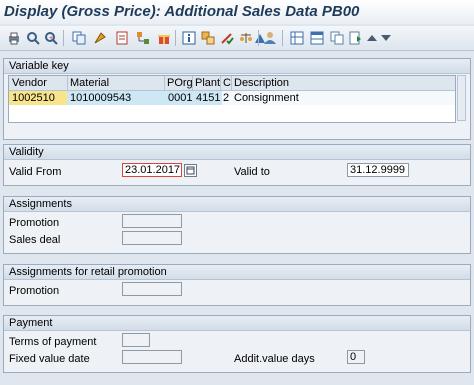  Describe the element at coordinates (40, 204) in the screenshot. I see `assignments-title: Assignments` at that location.